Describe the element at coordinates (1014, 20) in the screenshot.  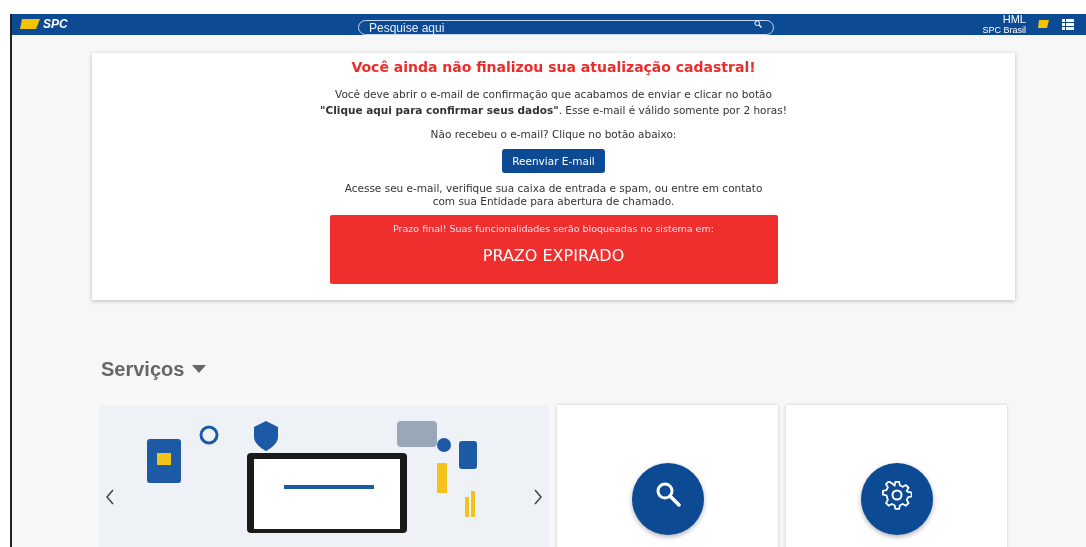
I see `environment-label: HML` at that location.